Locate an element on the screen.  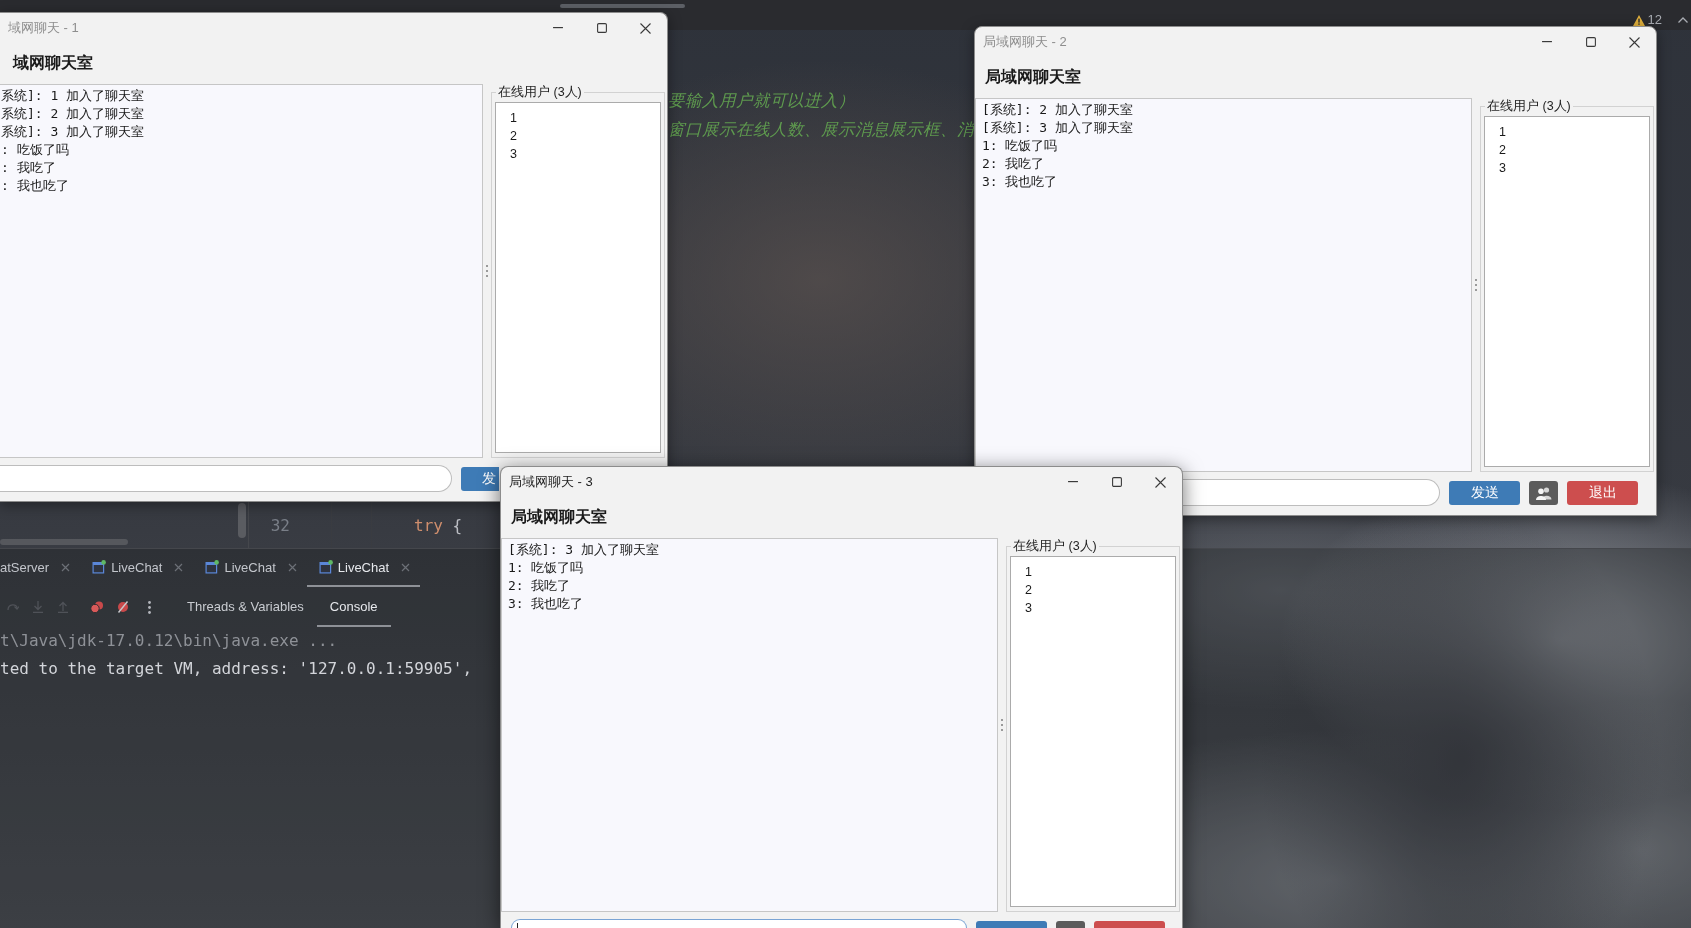
users-button is located at coordinates (1543, 493).